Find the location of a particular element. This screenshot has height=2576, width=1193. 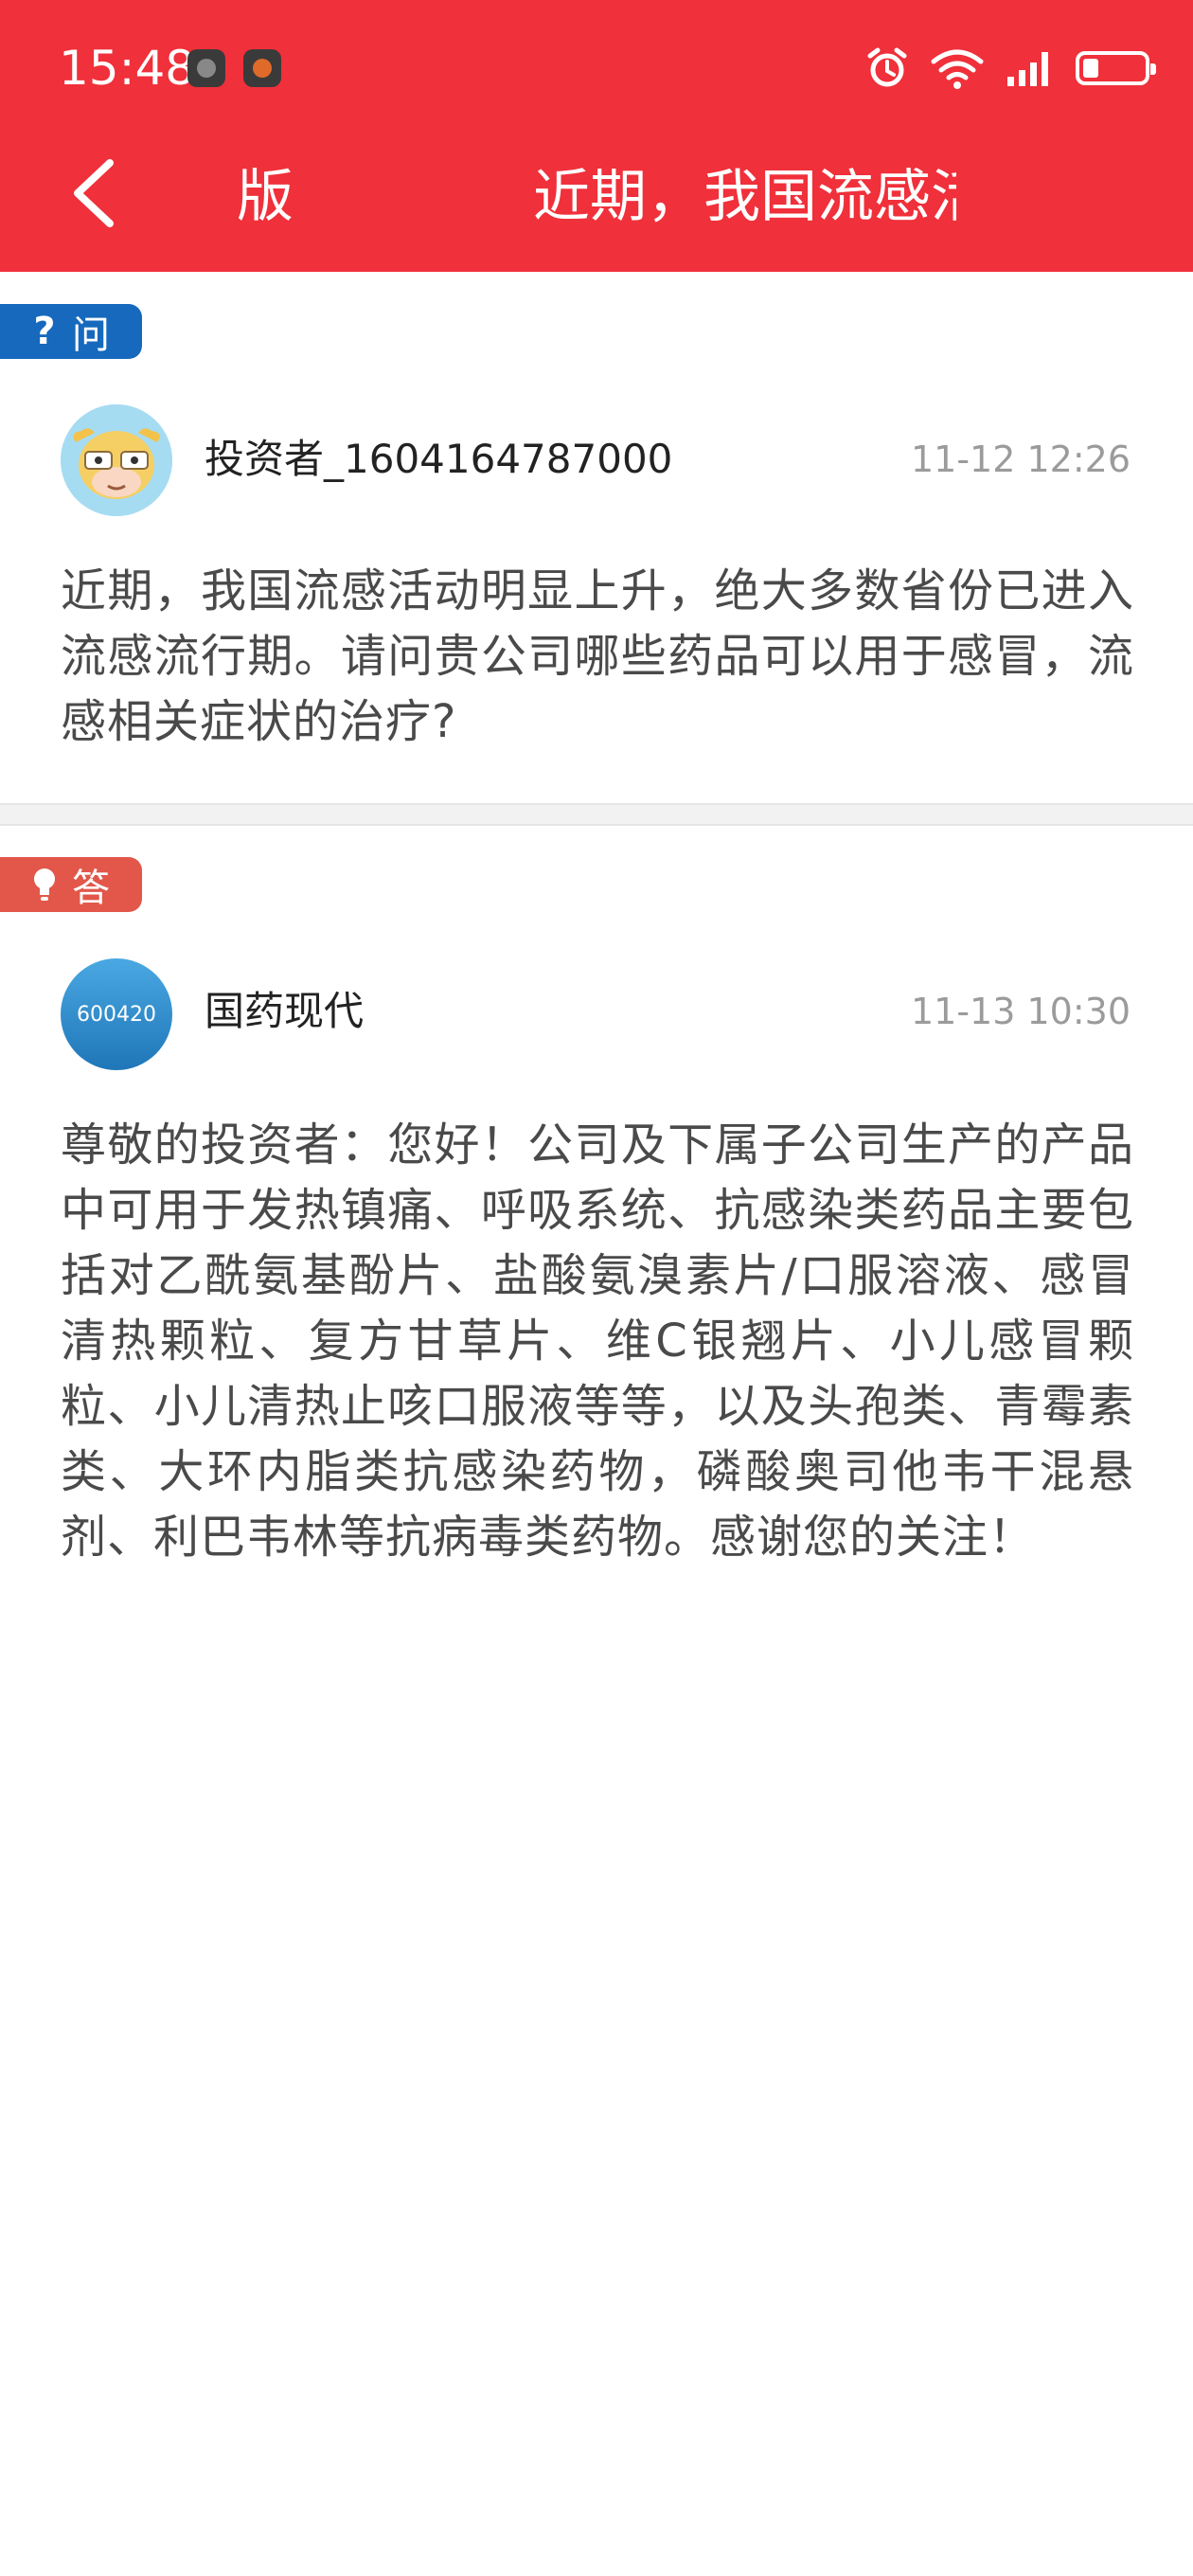

signal-icon is located at coordinates (1027, 69).